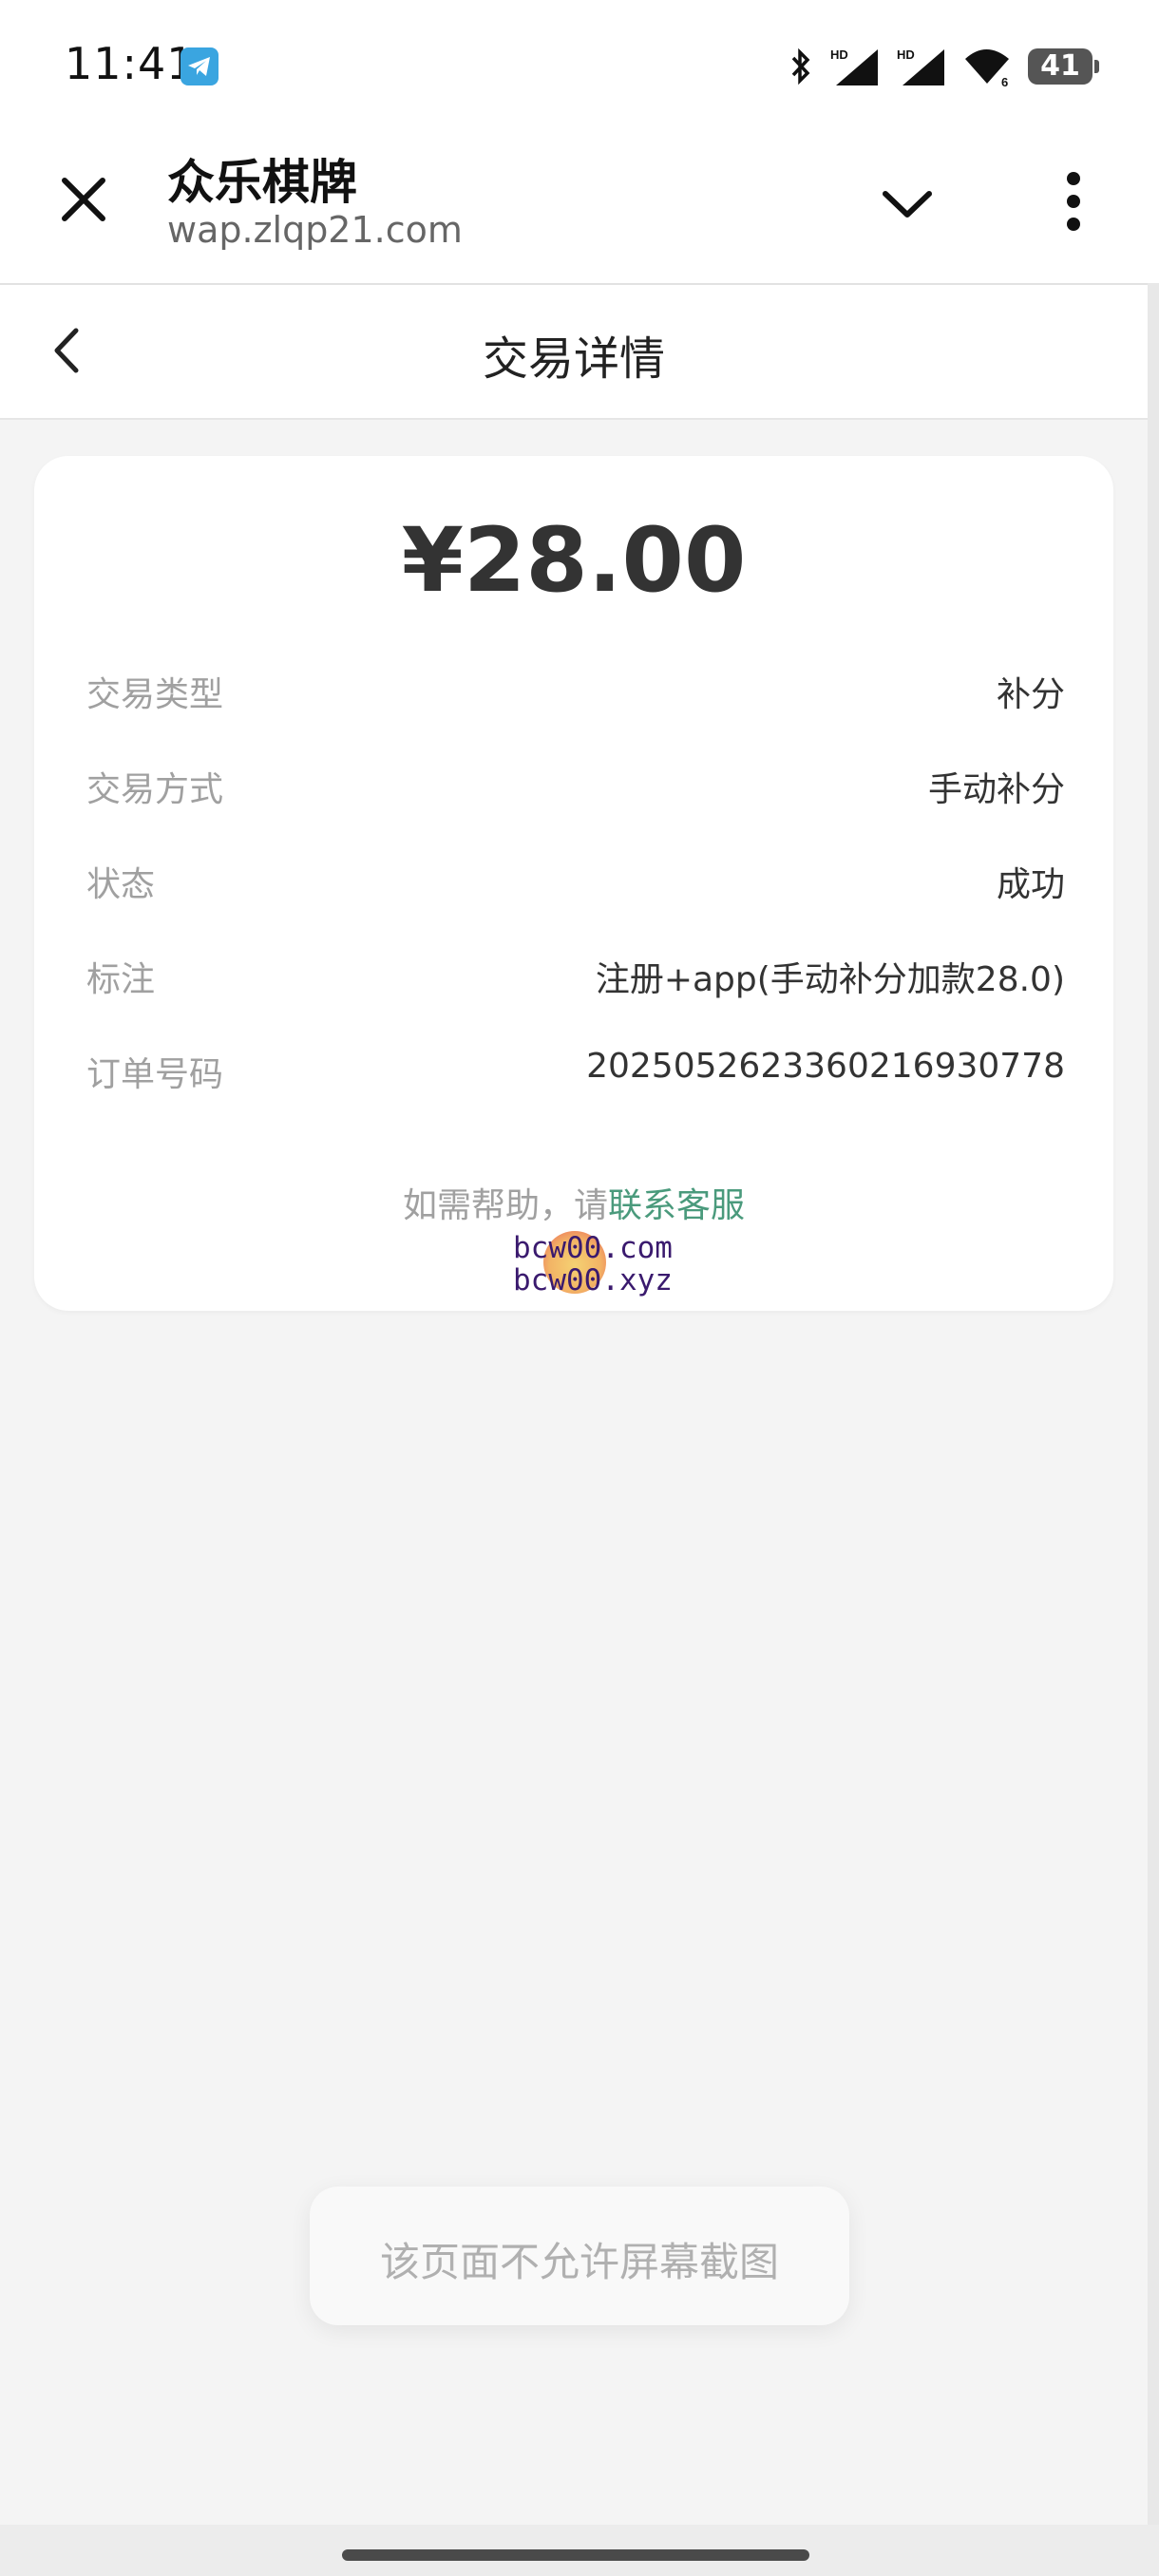  I want to click on page-title: 交易详情, so click(573, 359).